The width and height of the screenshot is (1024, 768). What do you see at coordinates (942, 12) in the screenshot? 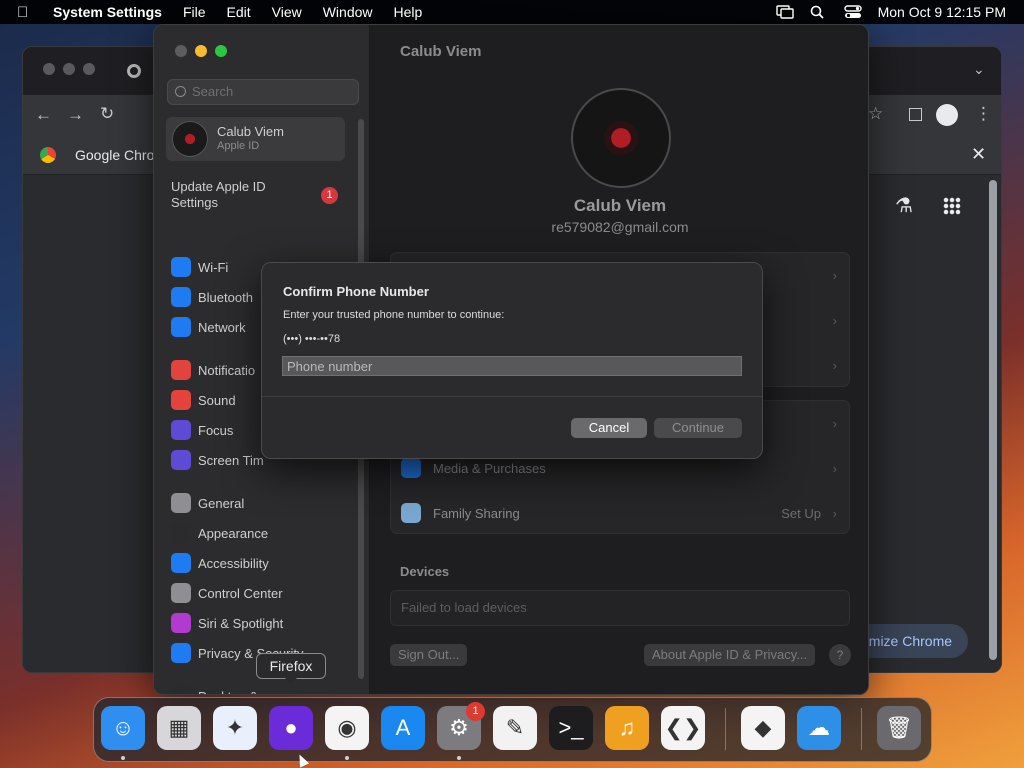
I see `menubar-clock: Mon Oct 9 12:15 PM` at bounding box center [942, 12].